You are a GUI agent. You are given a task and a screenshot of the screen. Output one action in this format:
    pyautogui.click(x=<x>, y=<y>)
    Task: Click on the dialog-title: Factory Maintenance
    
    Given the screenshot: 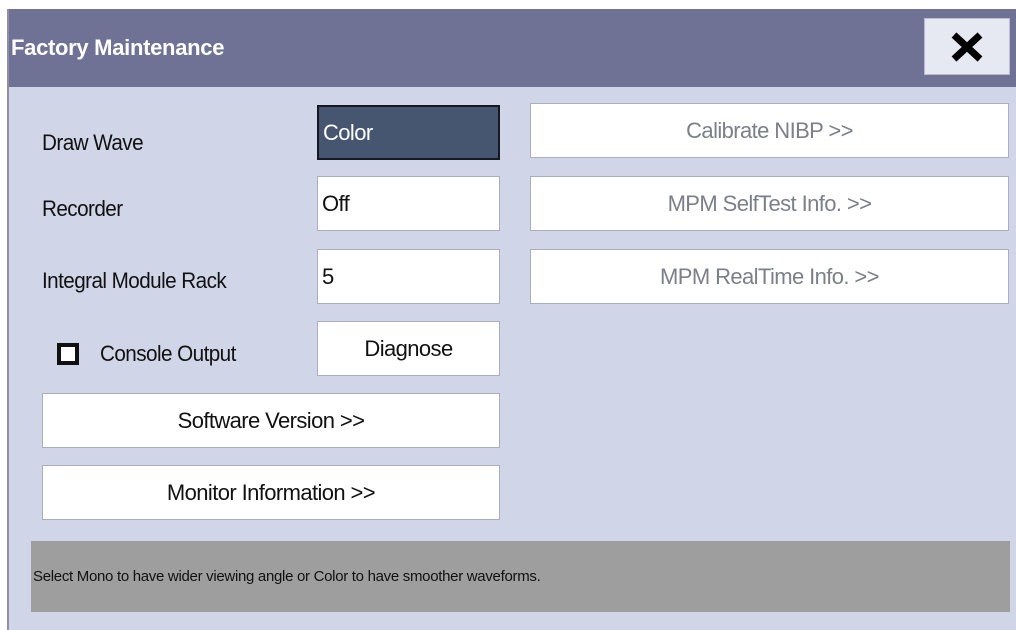 What is the action you would take?
    pyautogui.click(x=118, y=47)
    